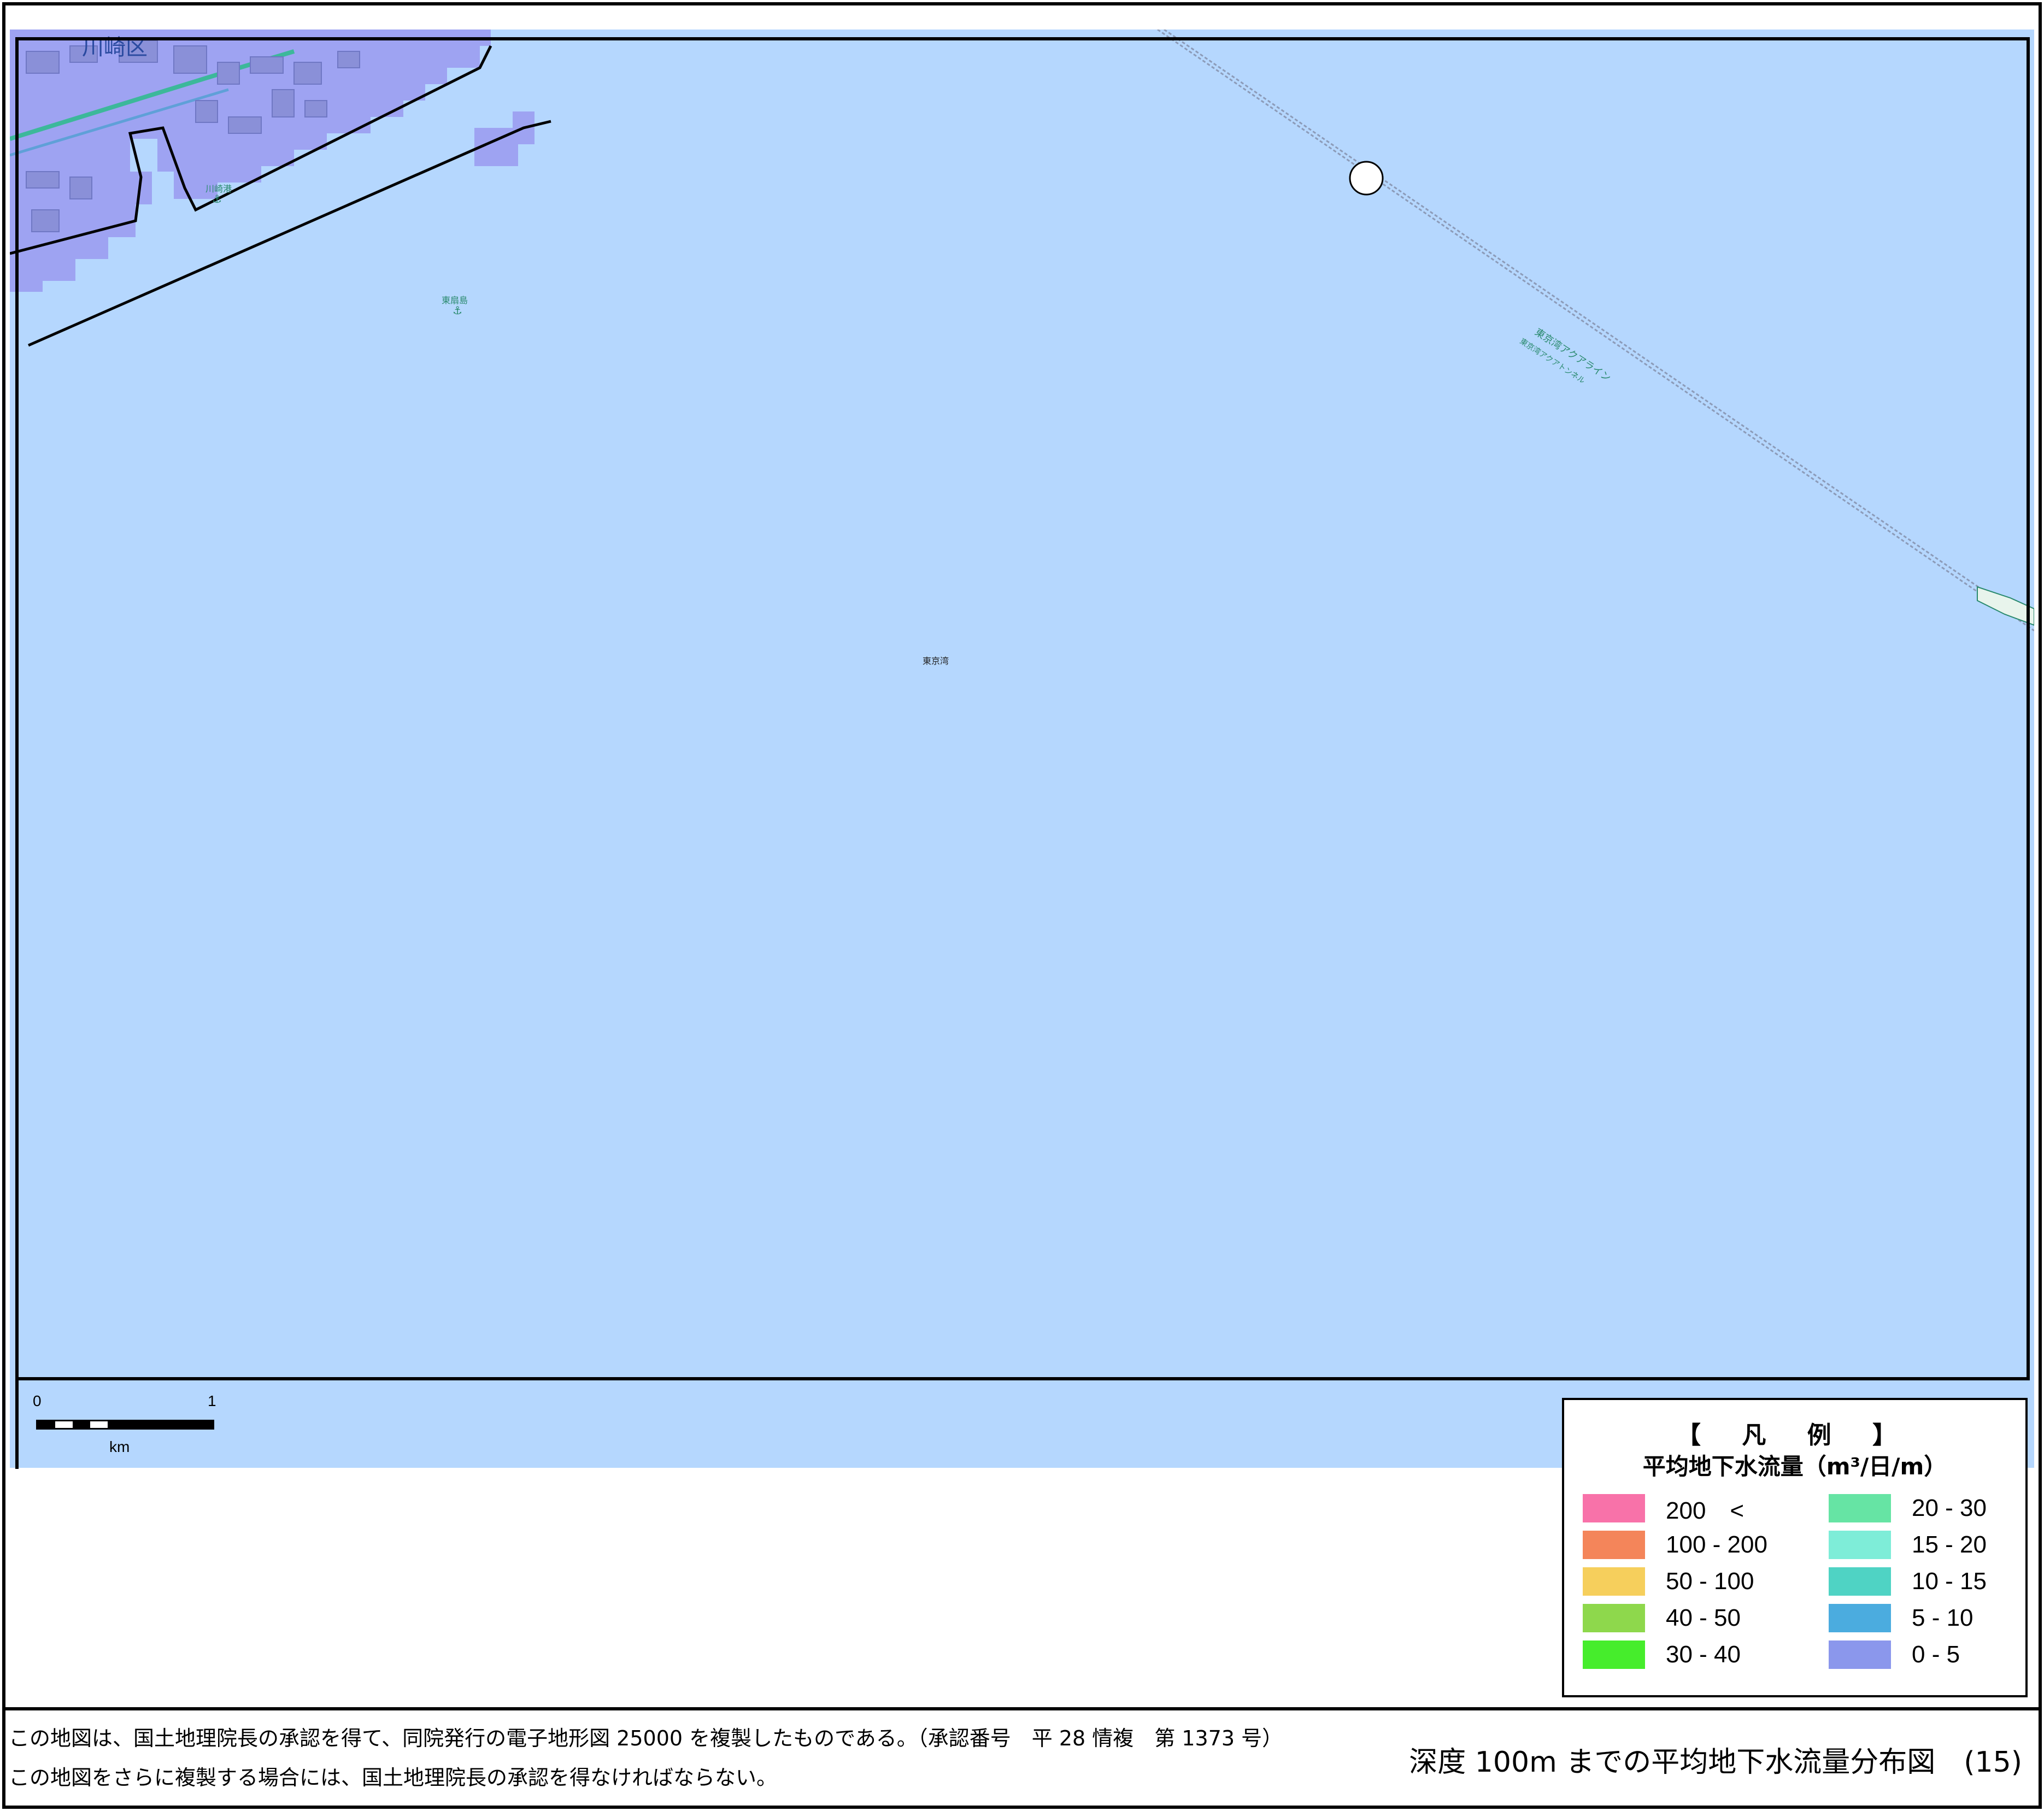  What do you see at coordinates (1908, 1581) in the screenshot?
I see `legend-item: 10 - 15` at bounding box center [1908, 1581].